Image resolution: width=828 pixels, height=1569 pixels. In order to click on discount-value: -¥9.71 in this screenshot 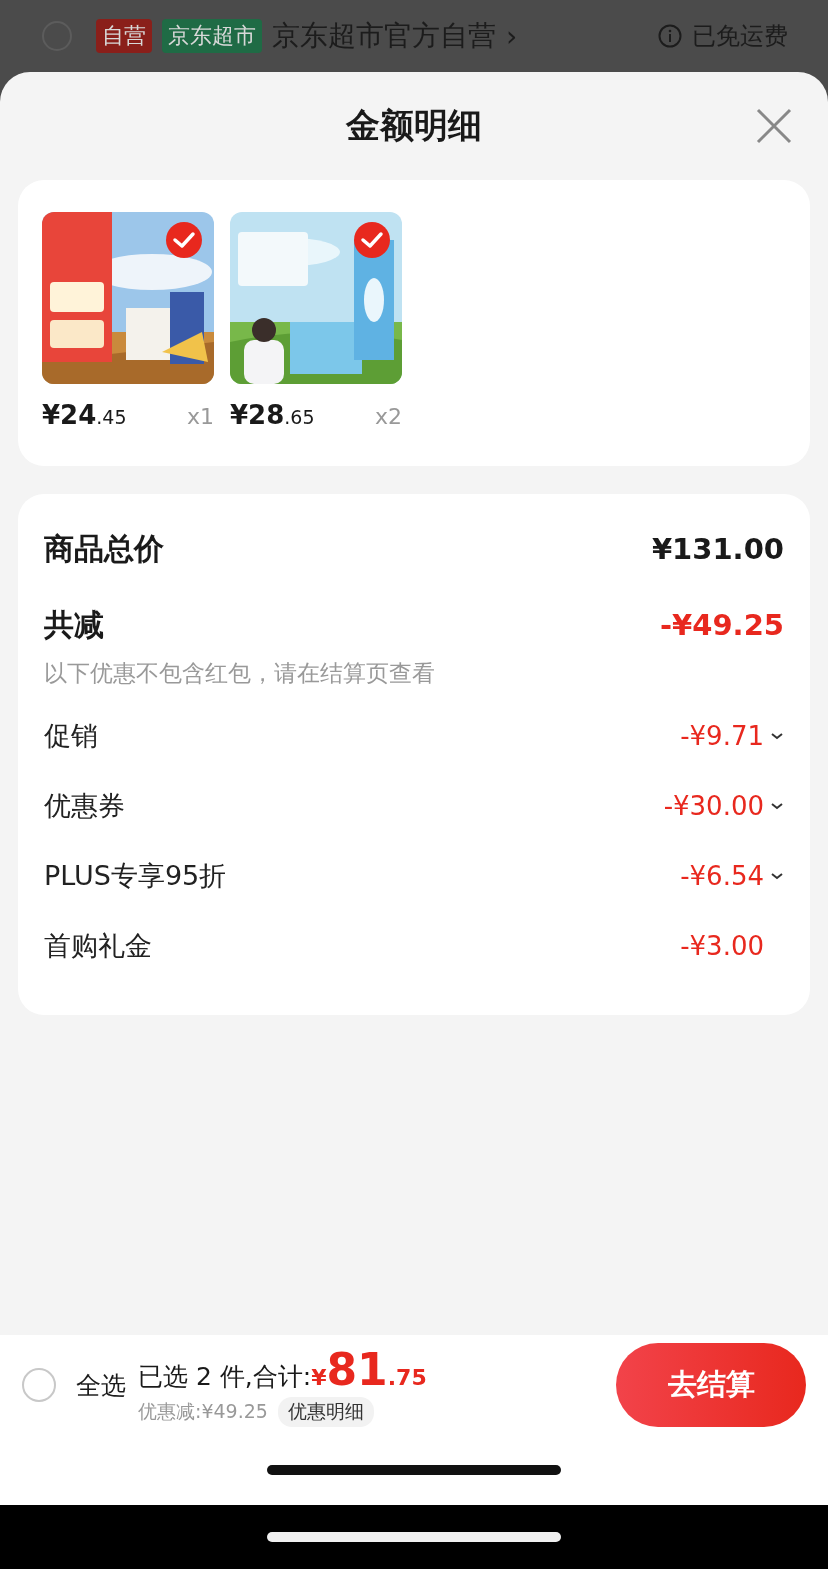, I will do `click(722, 736)`.